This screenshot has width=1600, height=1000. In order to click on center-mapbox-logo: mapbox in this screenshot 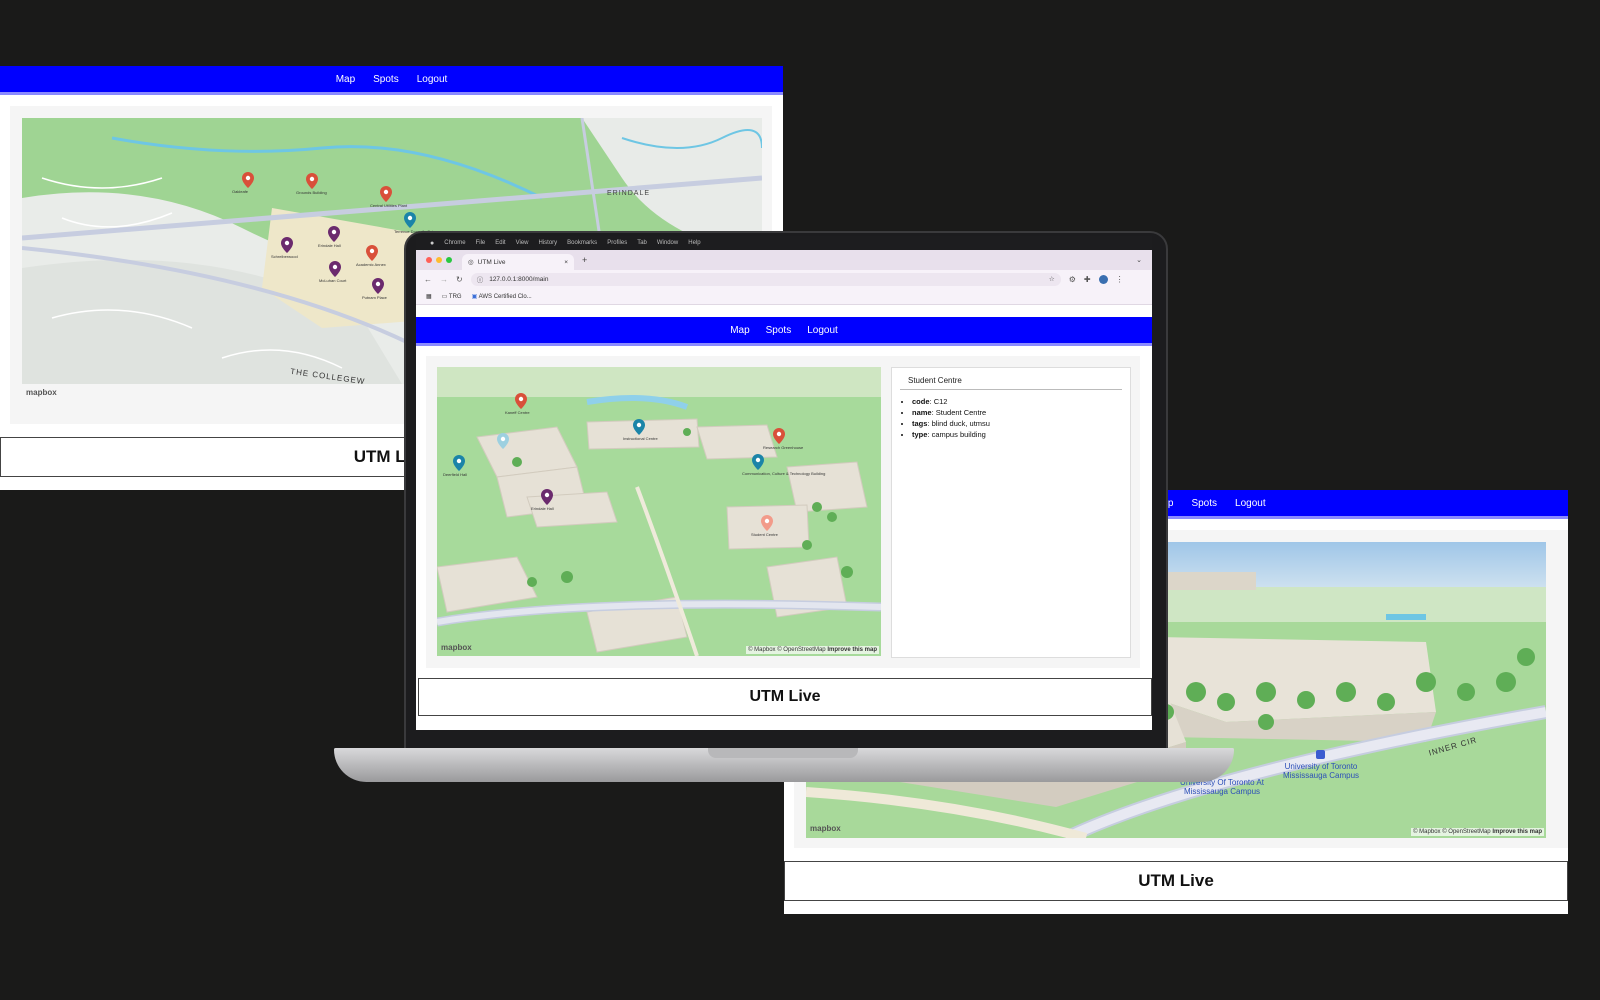, I will do `click(456, 647)`.